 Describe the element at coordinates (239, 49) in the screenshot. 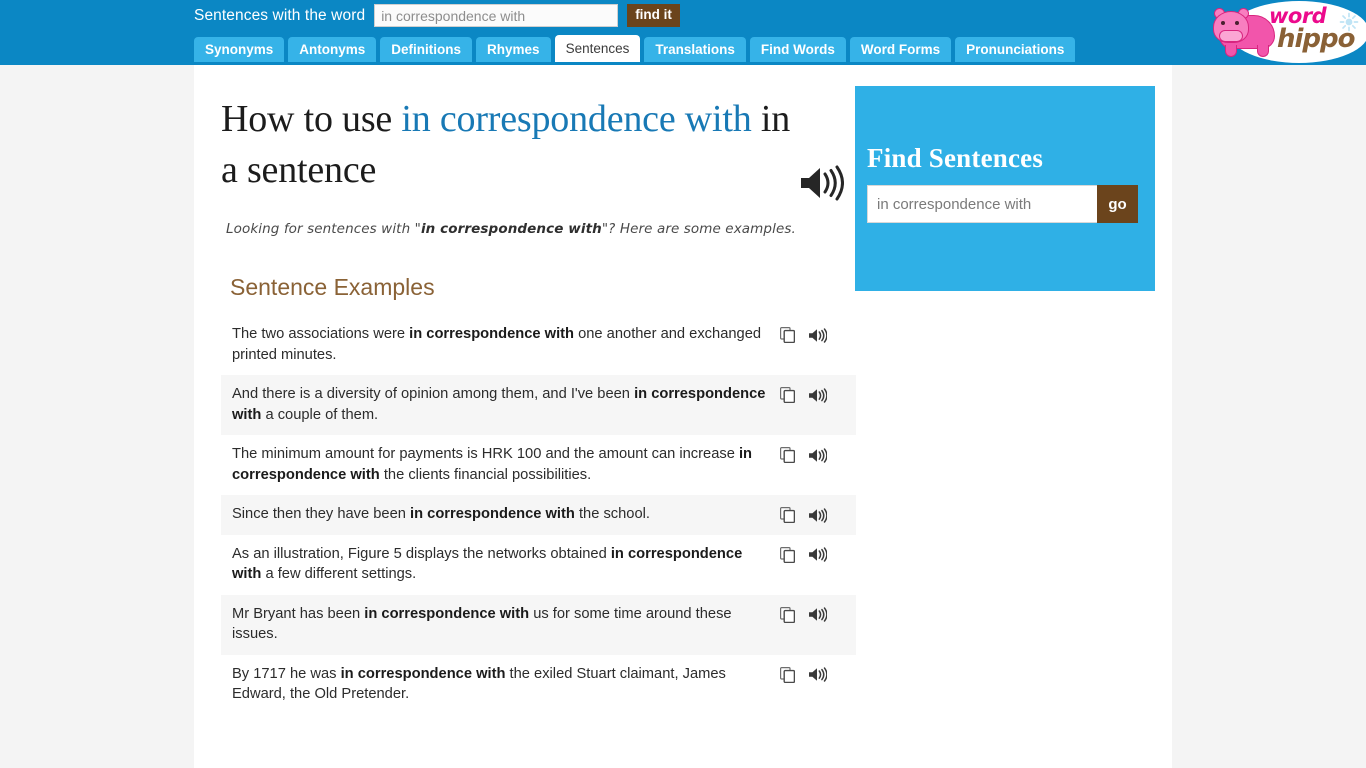

I see `tab-synonyms: Synonyms` at that location.